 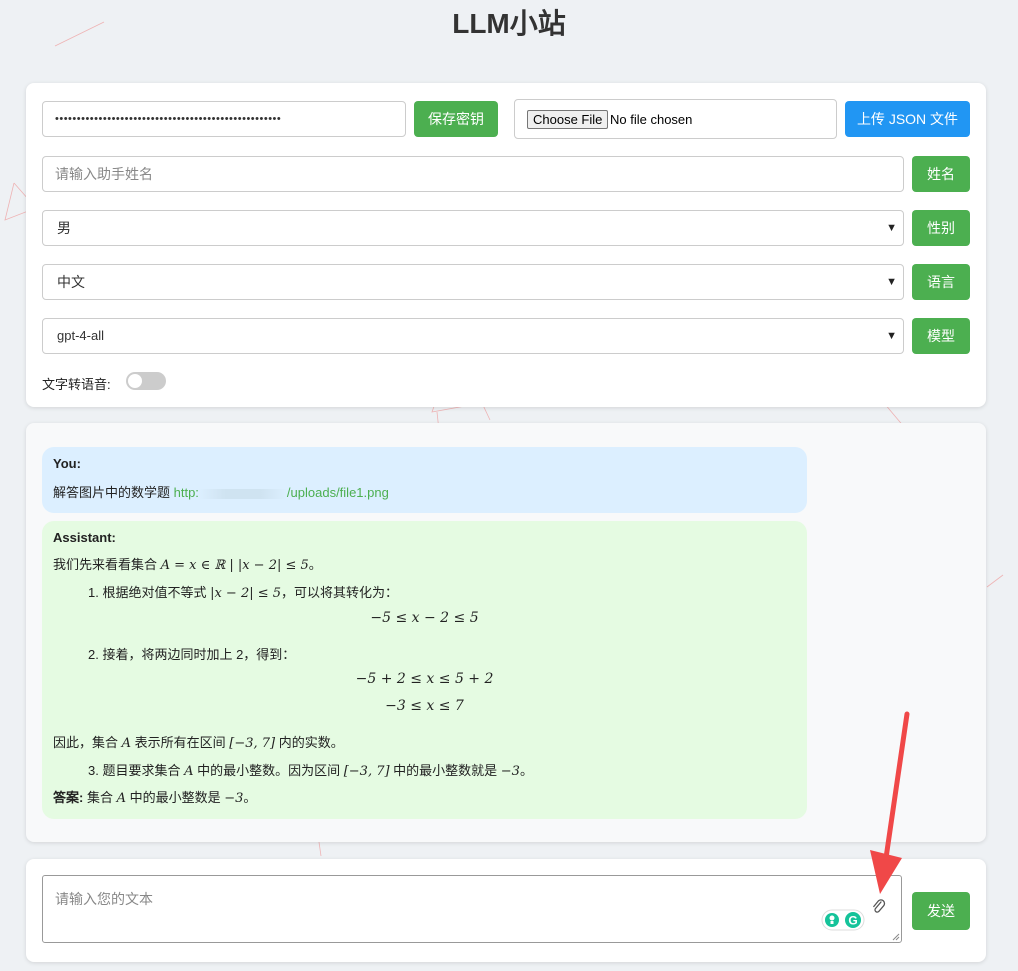 I want to click on gender-row: 男 ▼ 性别, so click(x=506, y=228).